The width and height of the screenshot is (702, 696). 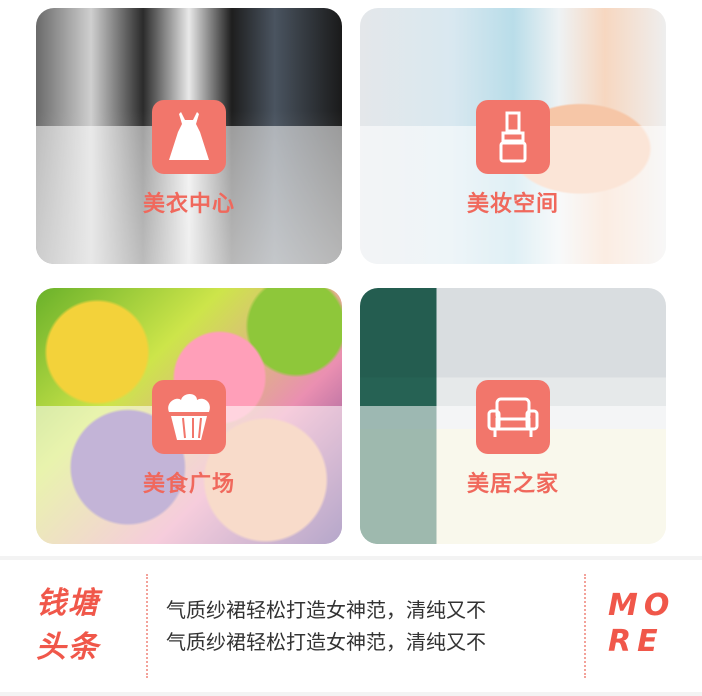 I want to click on category-label: 美食广场, so click(x=188, y=484).